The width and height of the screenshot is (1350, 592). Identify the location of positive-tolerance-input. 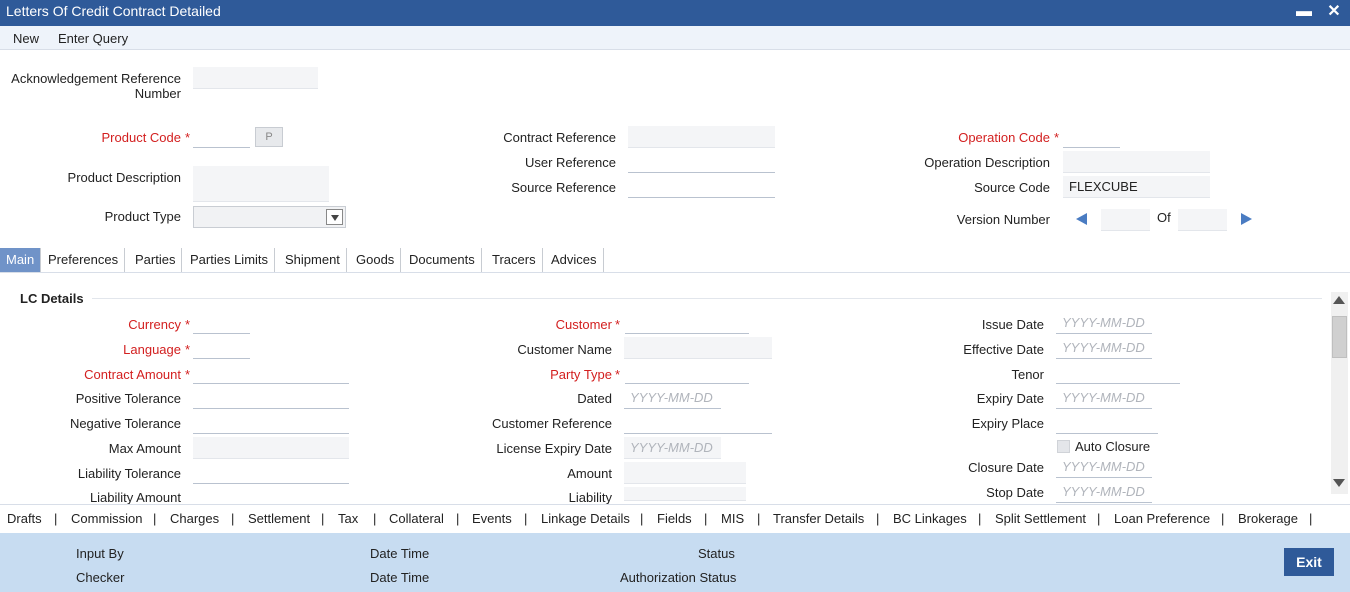
(271, 398).